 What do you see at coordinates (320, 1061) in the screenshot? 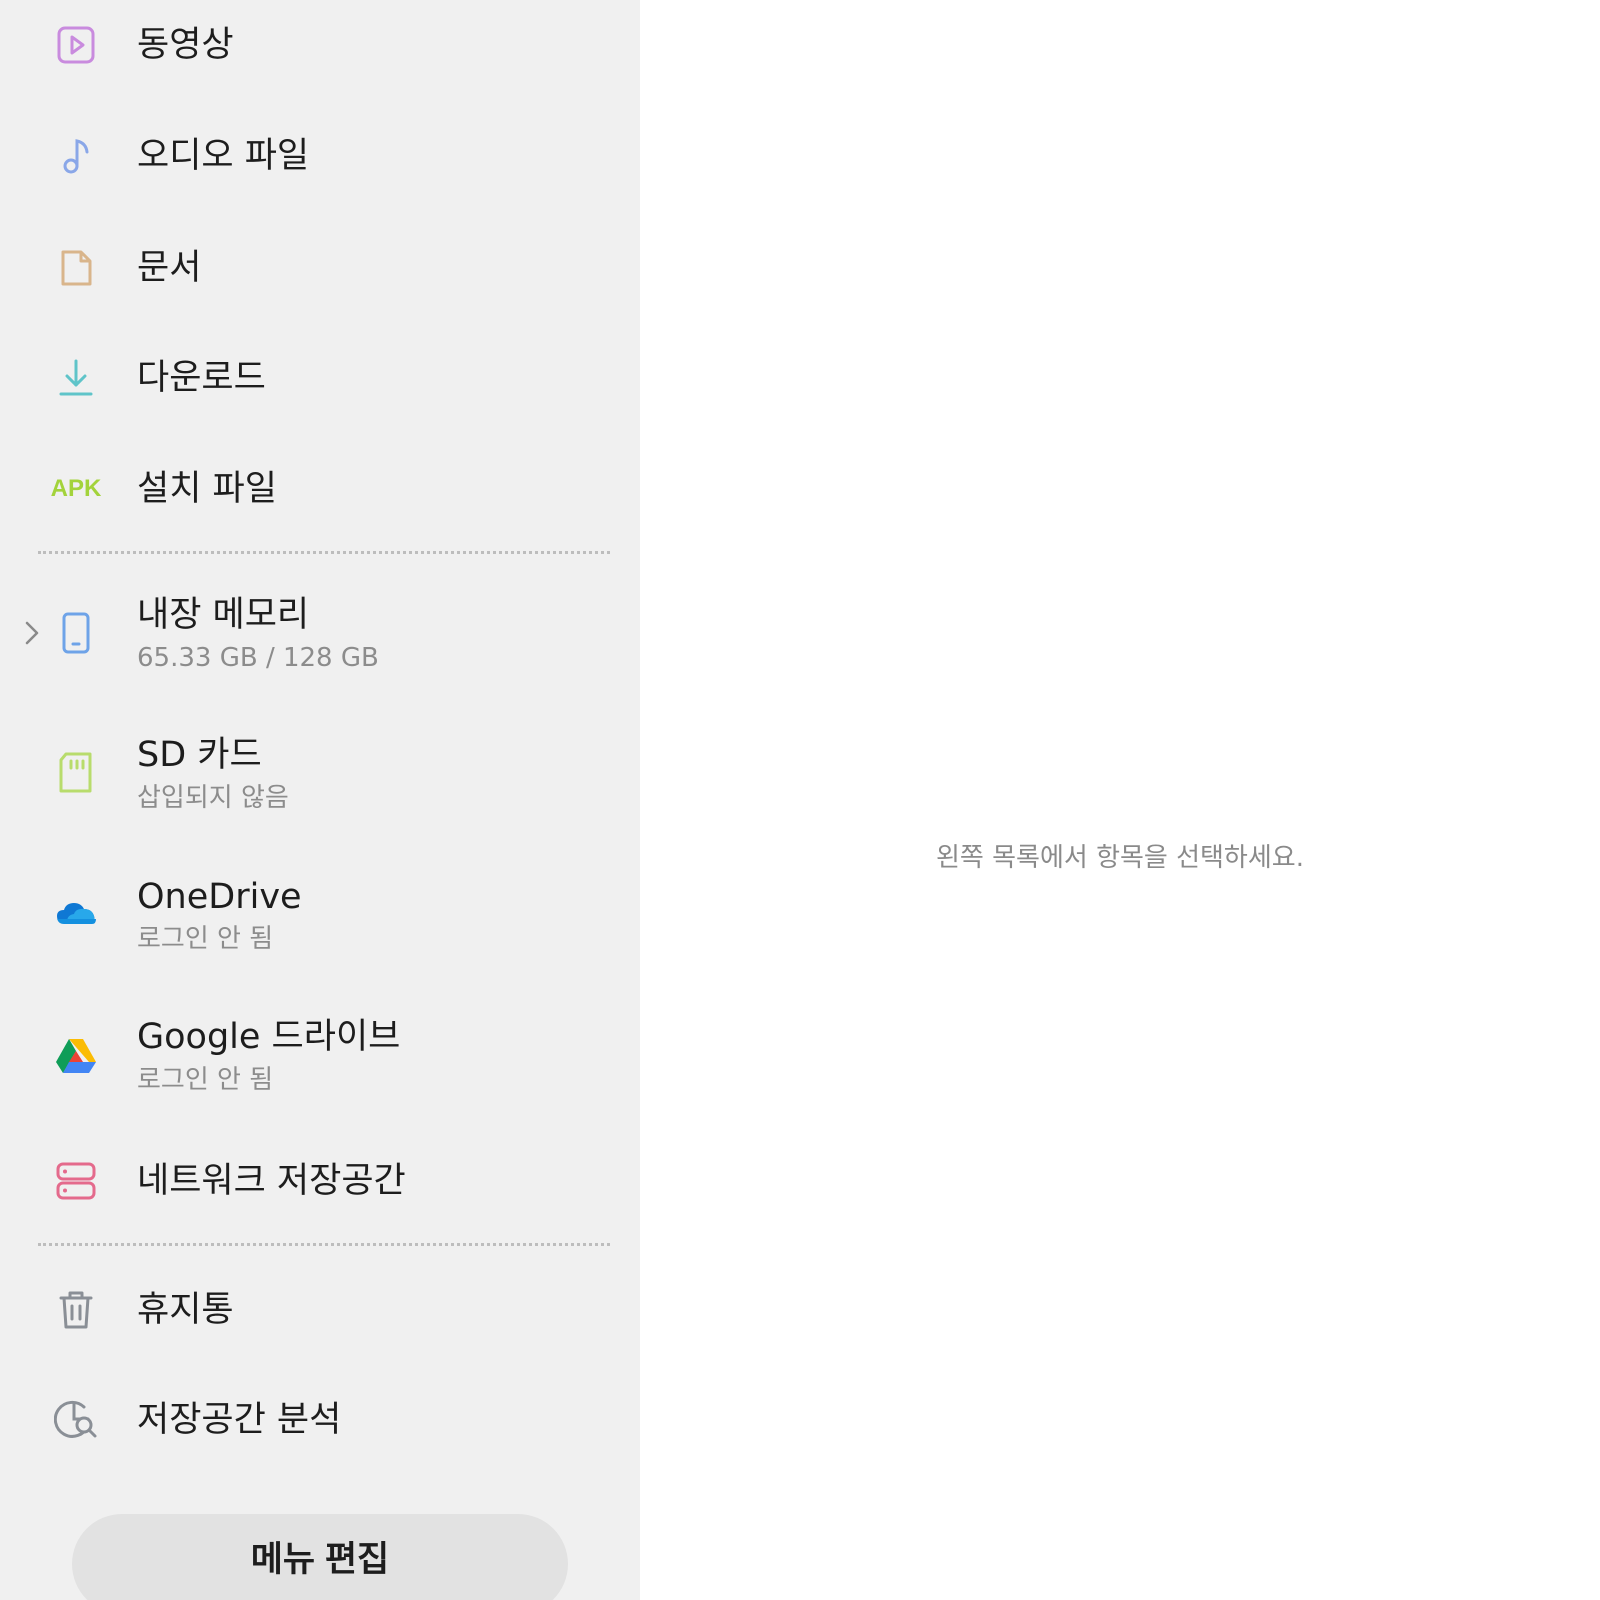
I see `sidebar-item-google-drive: Google 드라이브 로그인 안 됨` at bounding box center [320, 1061].